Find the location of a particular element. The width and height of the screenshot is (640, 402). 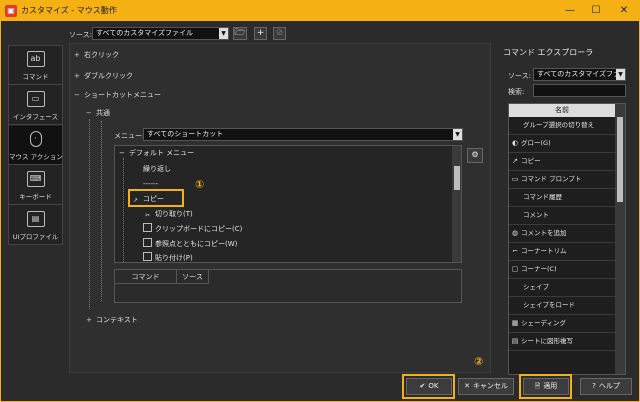

close-button: ✕ is located at coordinates (624, 11).